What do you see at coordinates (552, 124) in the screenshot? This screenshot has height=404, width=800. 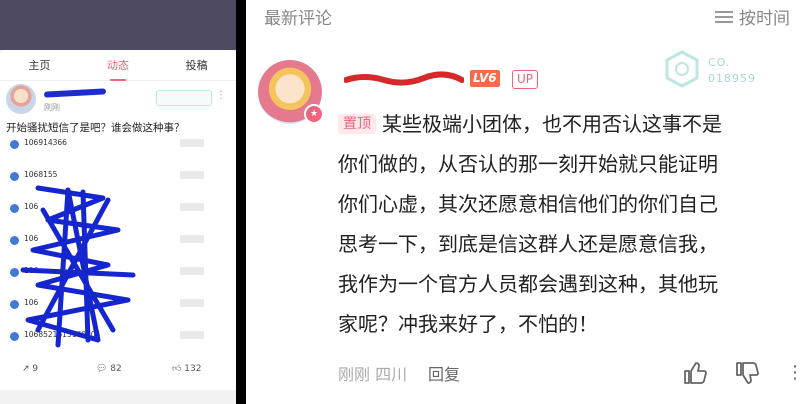 I see `comment-line-text: 某些极端小团体，也不用否认这事不是` at bounding box center [552, 124].